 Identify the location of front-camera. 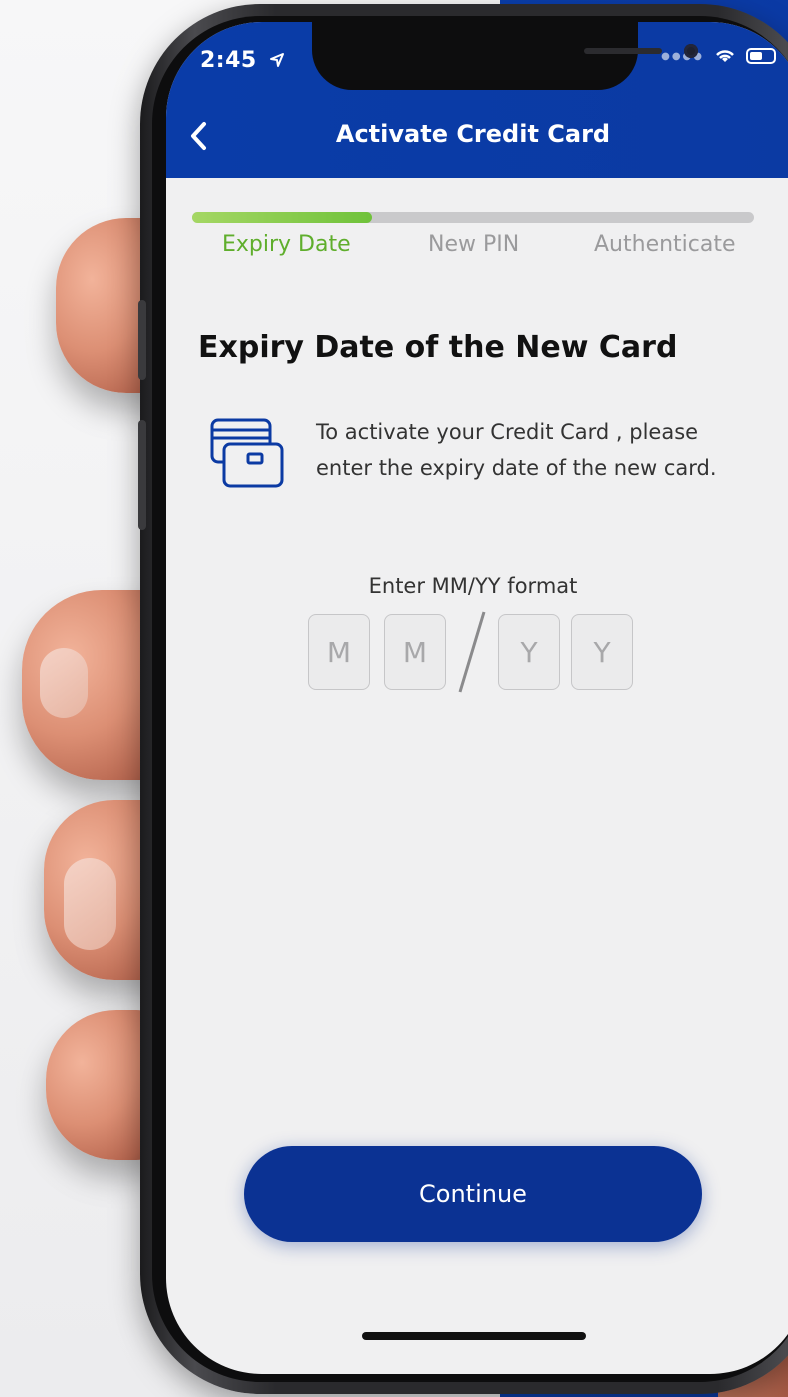
(691, 51).